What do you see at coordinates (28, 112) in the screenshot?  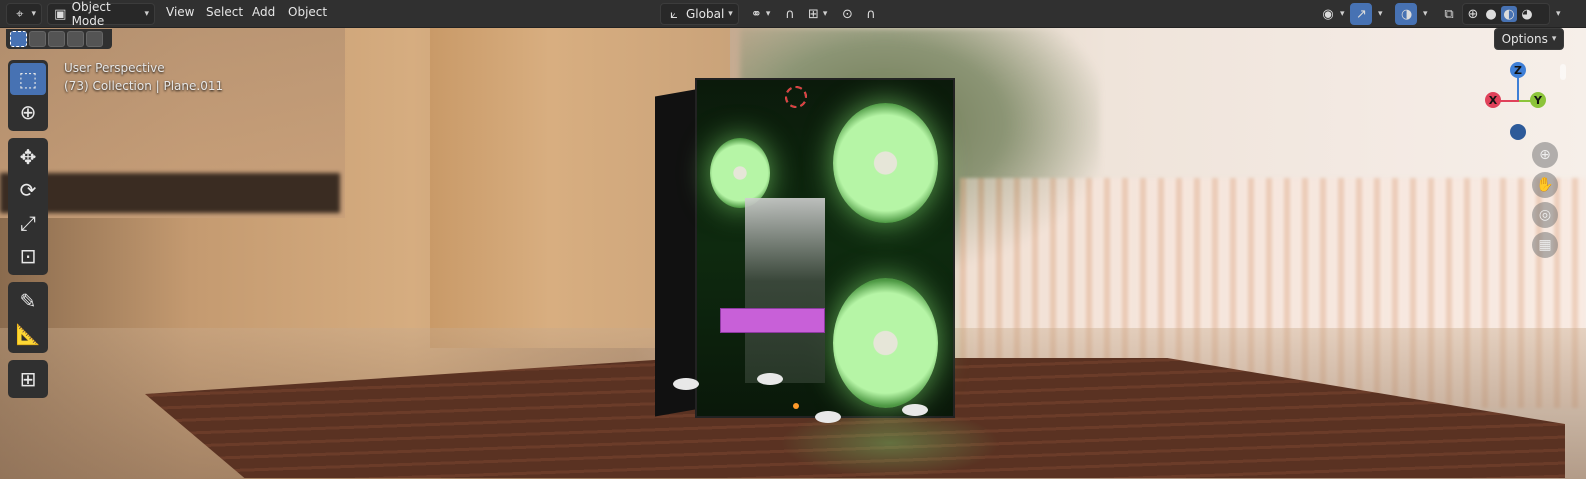 I see `cursor-tool-icon: ⊕` at bounding box center [28, 112].